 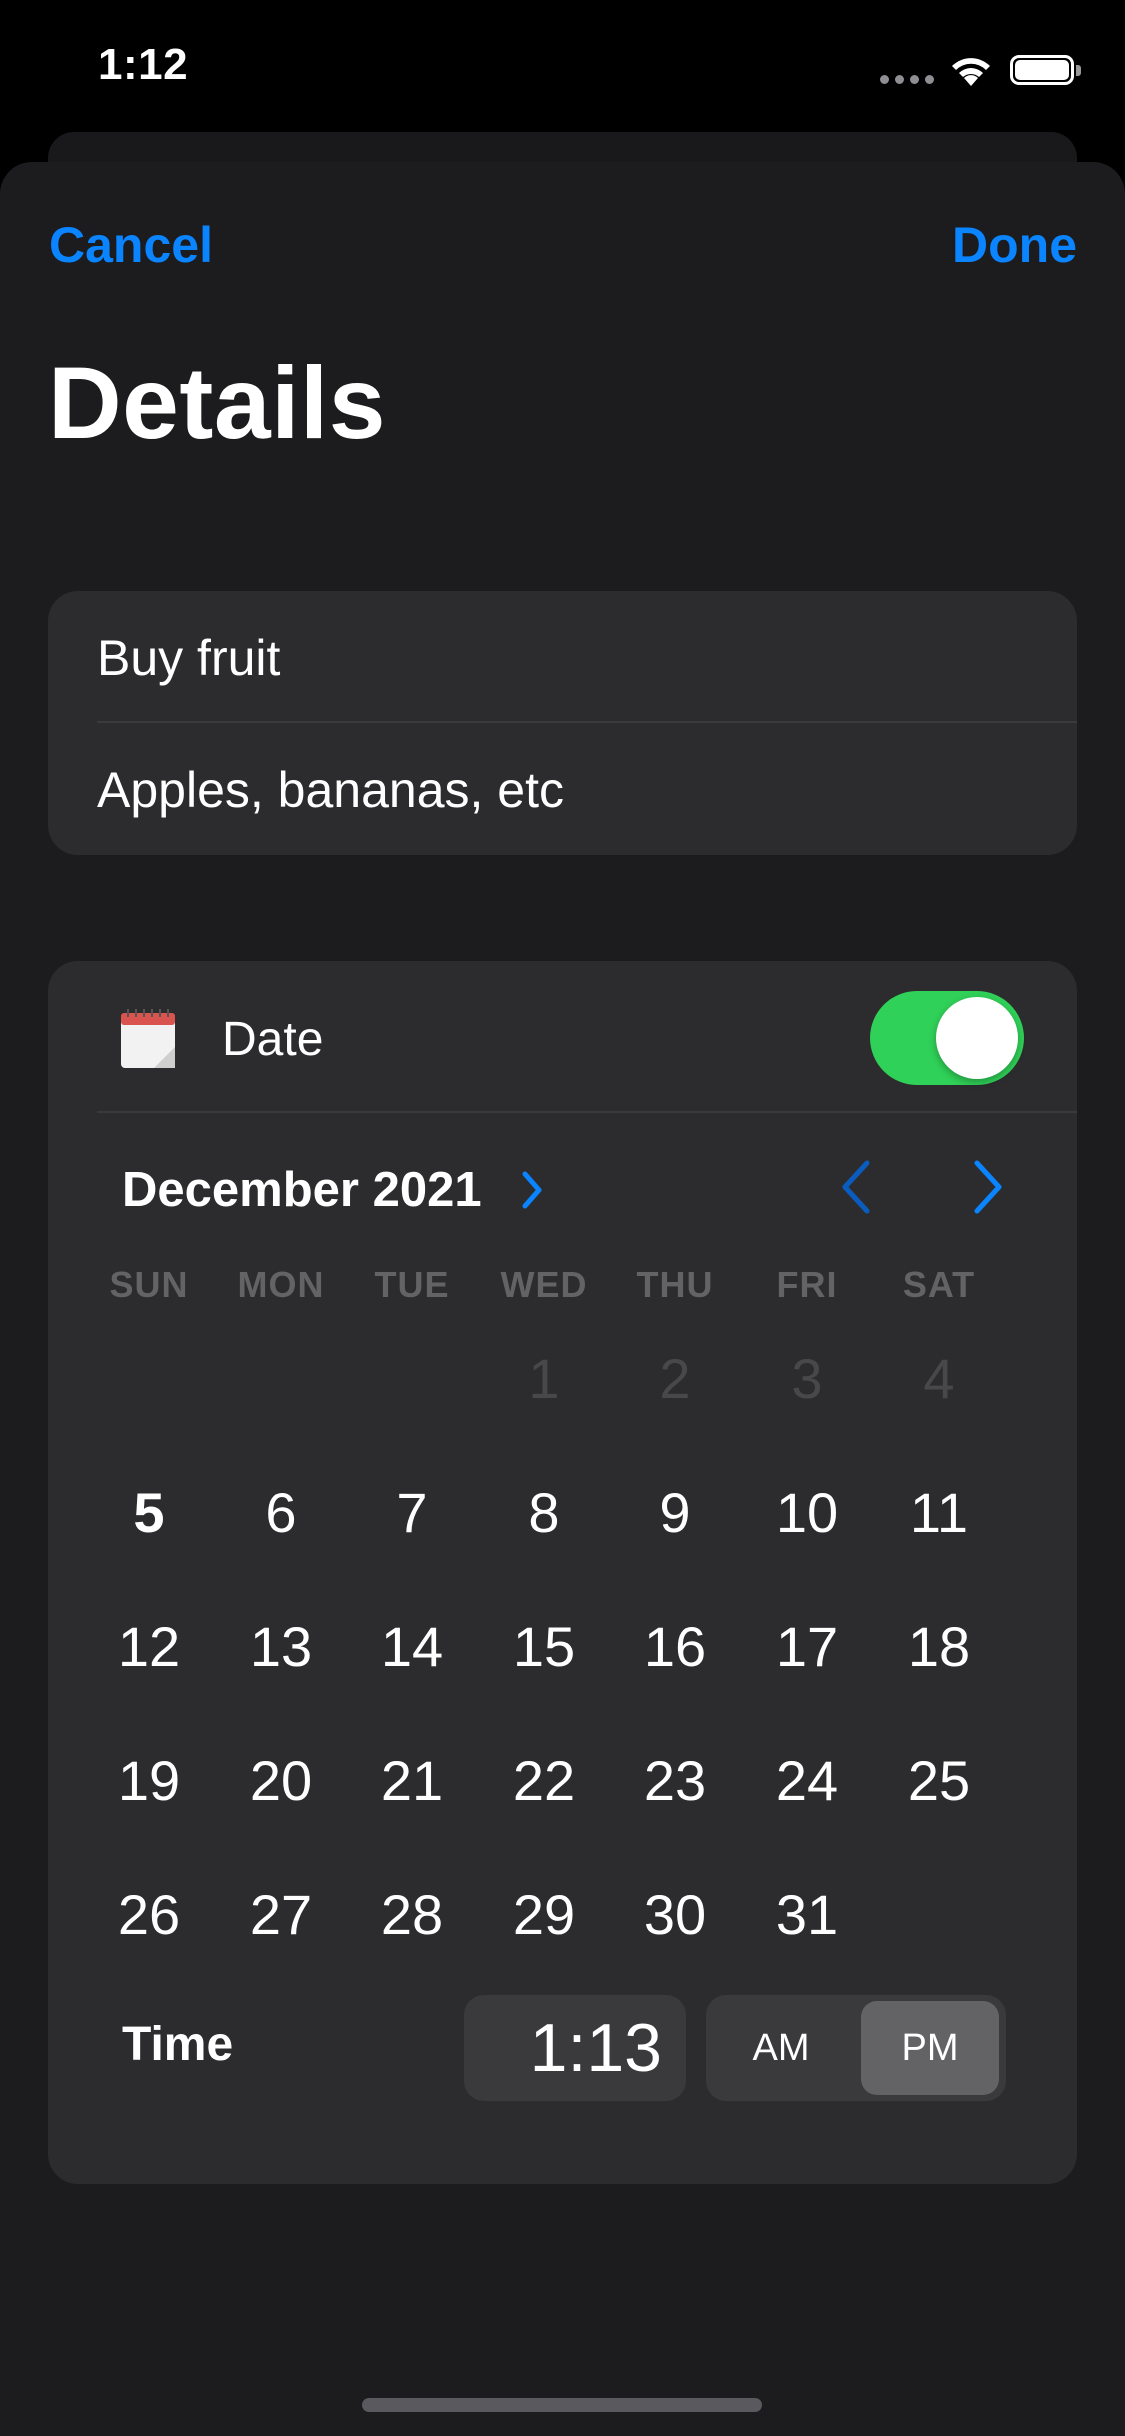 What do you see at coordinates (544, 1284) in the screenshot?
I see `weekday-wed: WED` at bounding box center [544, 1284].